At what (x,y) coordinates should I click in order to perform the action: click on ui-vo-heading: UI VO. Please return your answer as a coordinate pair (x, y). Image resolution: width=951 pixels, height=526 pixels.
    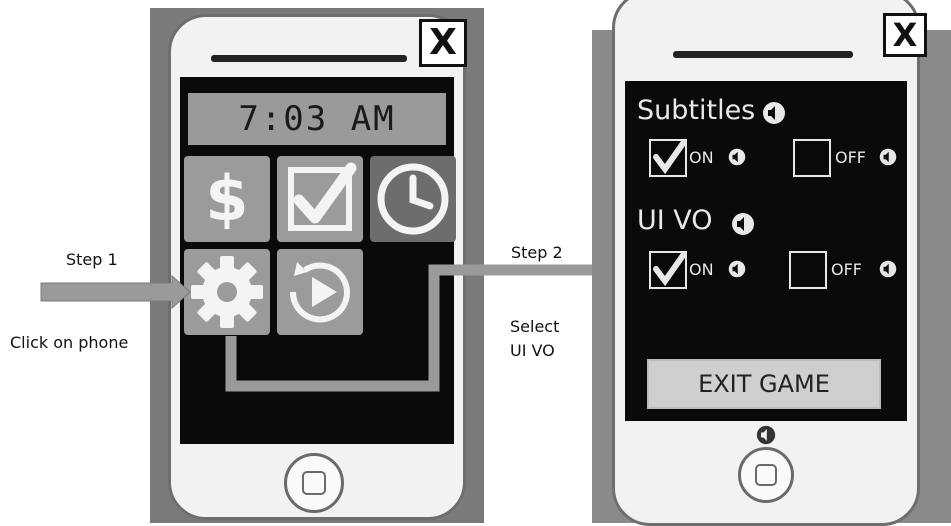
    Looking at the image, I should click on (675, 220).